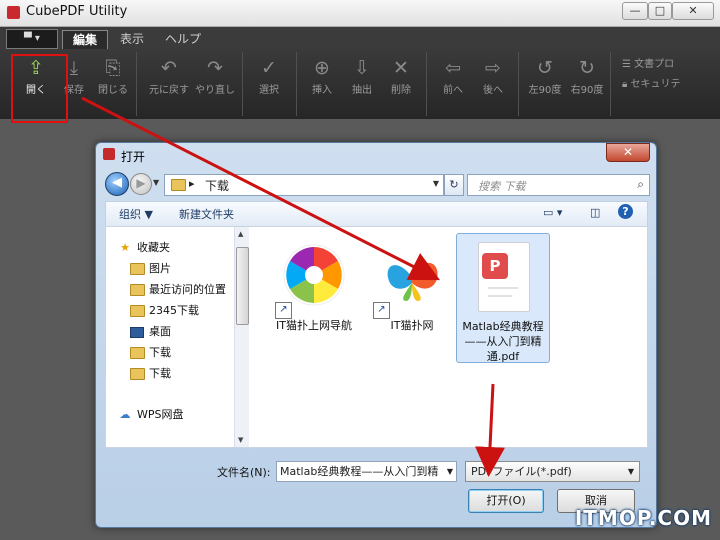  What do you see at coordinates (660, 11) in the screenshot?
I see `maximize-button: □` at bounding box center [660, 11].